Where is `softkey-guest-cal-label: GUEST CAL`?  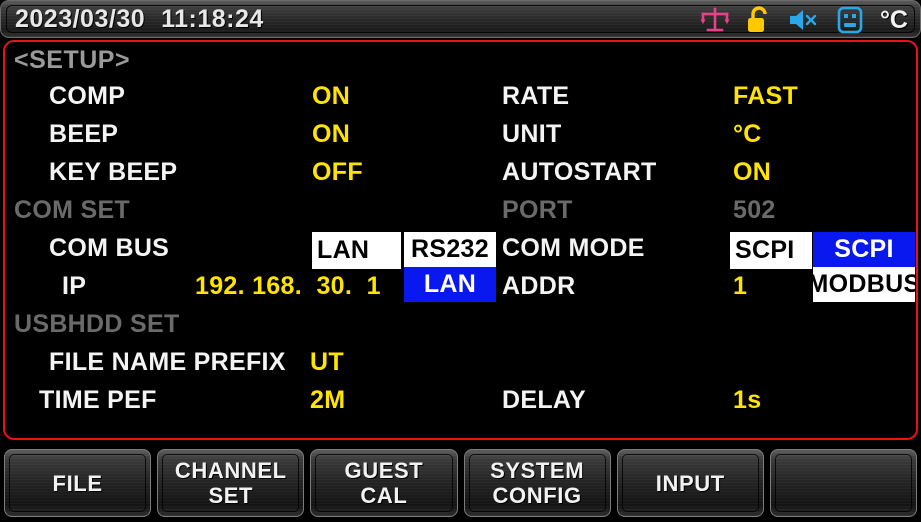 softkey-guest-cal-label: GUEST CAL is located at coordinates (384, 483).